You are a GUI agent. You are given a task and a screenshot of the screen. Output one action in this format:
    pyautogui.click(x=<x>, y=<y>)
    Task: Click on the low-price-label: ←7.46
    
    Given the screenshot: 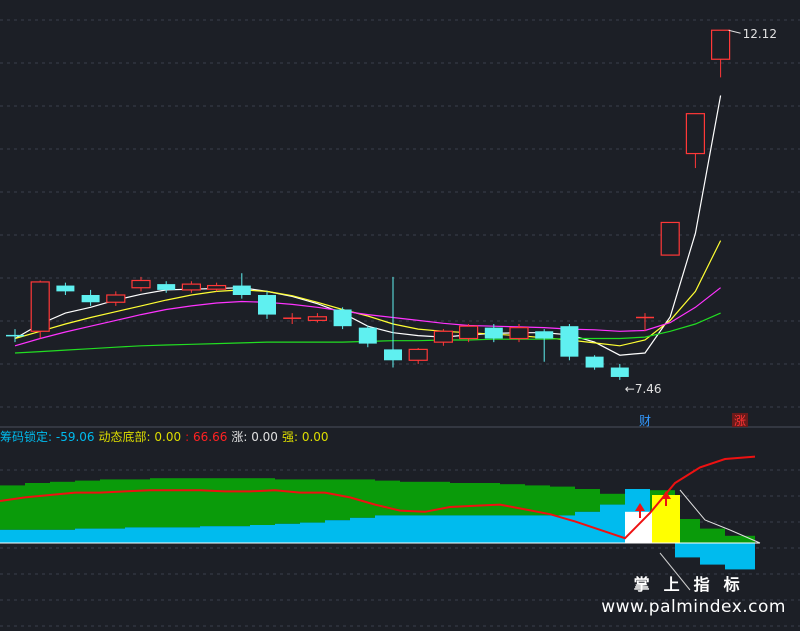 What is the action you would take?
    pyautogui.click(x=643, y=389)
    